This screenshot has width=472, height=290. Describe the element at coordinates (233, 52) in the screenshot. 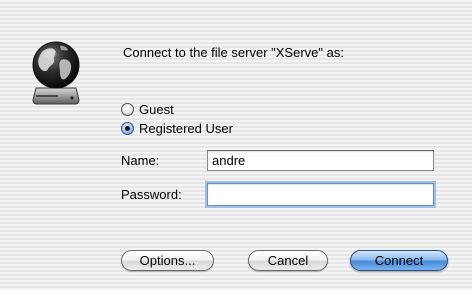

I see `connect-prompt: Connect to the file server "XServe" as:` at that location.